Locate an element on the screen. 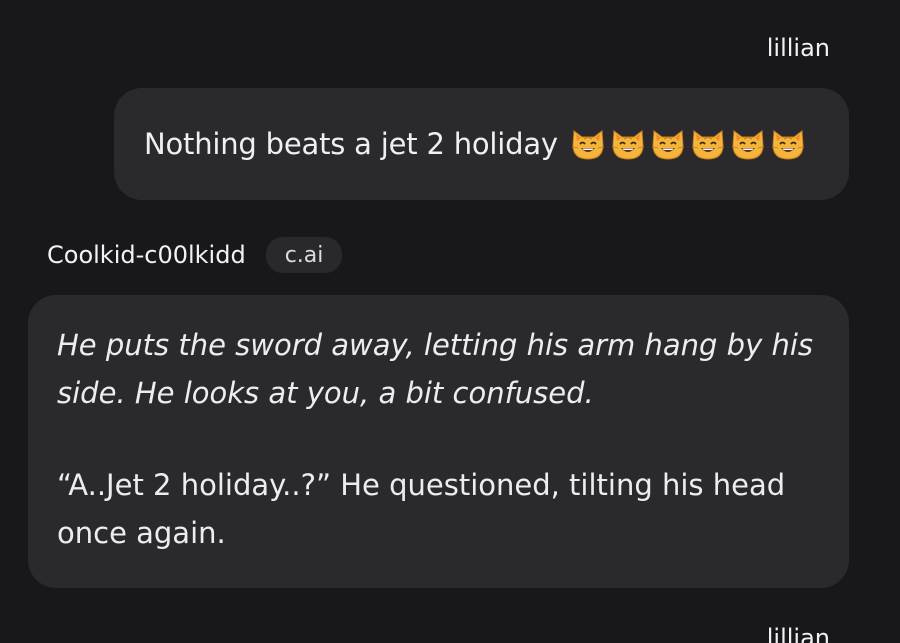 The width and height of the screenshot is (900, 643). user-message-text: Nothing beats a jet 2 holiday is located at coordinates (351, 144).